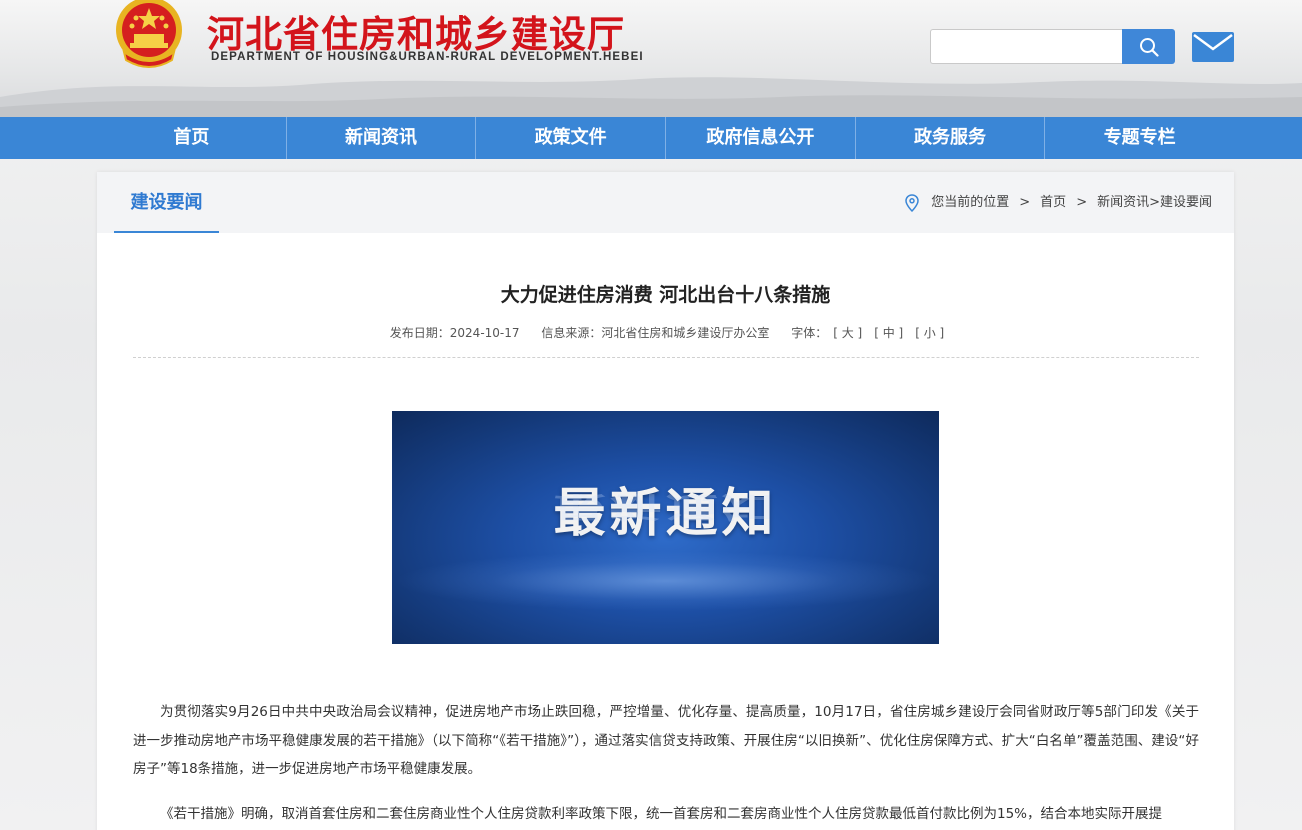  Describe the element at coordinates (665, 581) in the screenshot. I see `banner-glow` at that location.